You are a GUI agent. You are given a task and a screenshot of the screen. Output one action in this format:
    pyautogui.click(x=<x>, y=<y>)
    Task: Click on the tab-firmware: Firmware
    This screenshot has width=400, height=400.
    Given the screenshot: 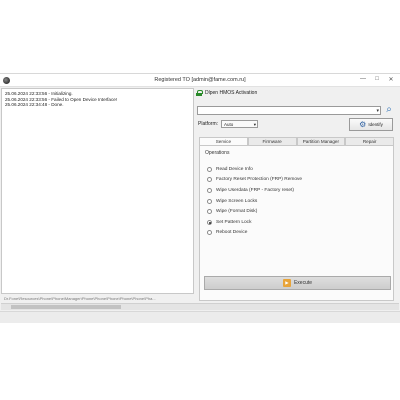 What is the action you would take?
    pyautogui.click(x=272, y=141)
    